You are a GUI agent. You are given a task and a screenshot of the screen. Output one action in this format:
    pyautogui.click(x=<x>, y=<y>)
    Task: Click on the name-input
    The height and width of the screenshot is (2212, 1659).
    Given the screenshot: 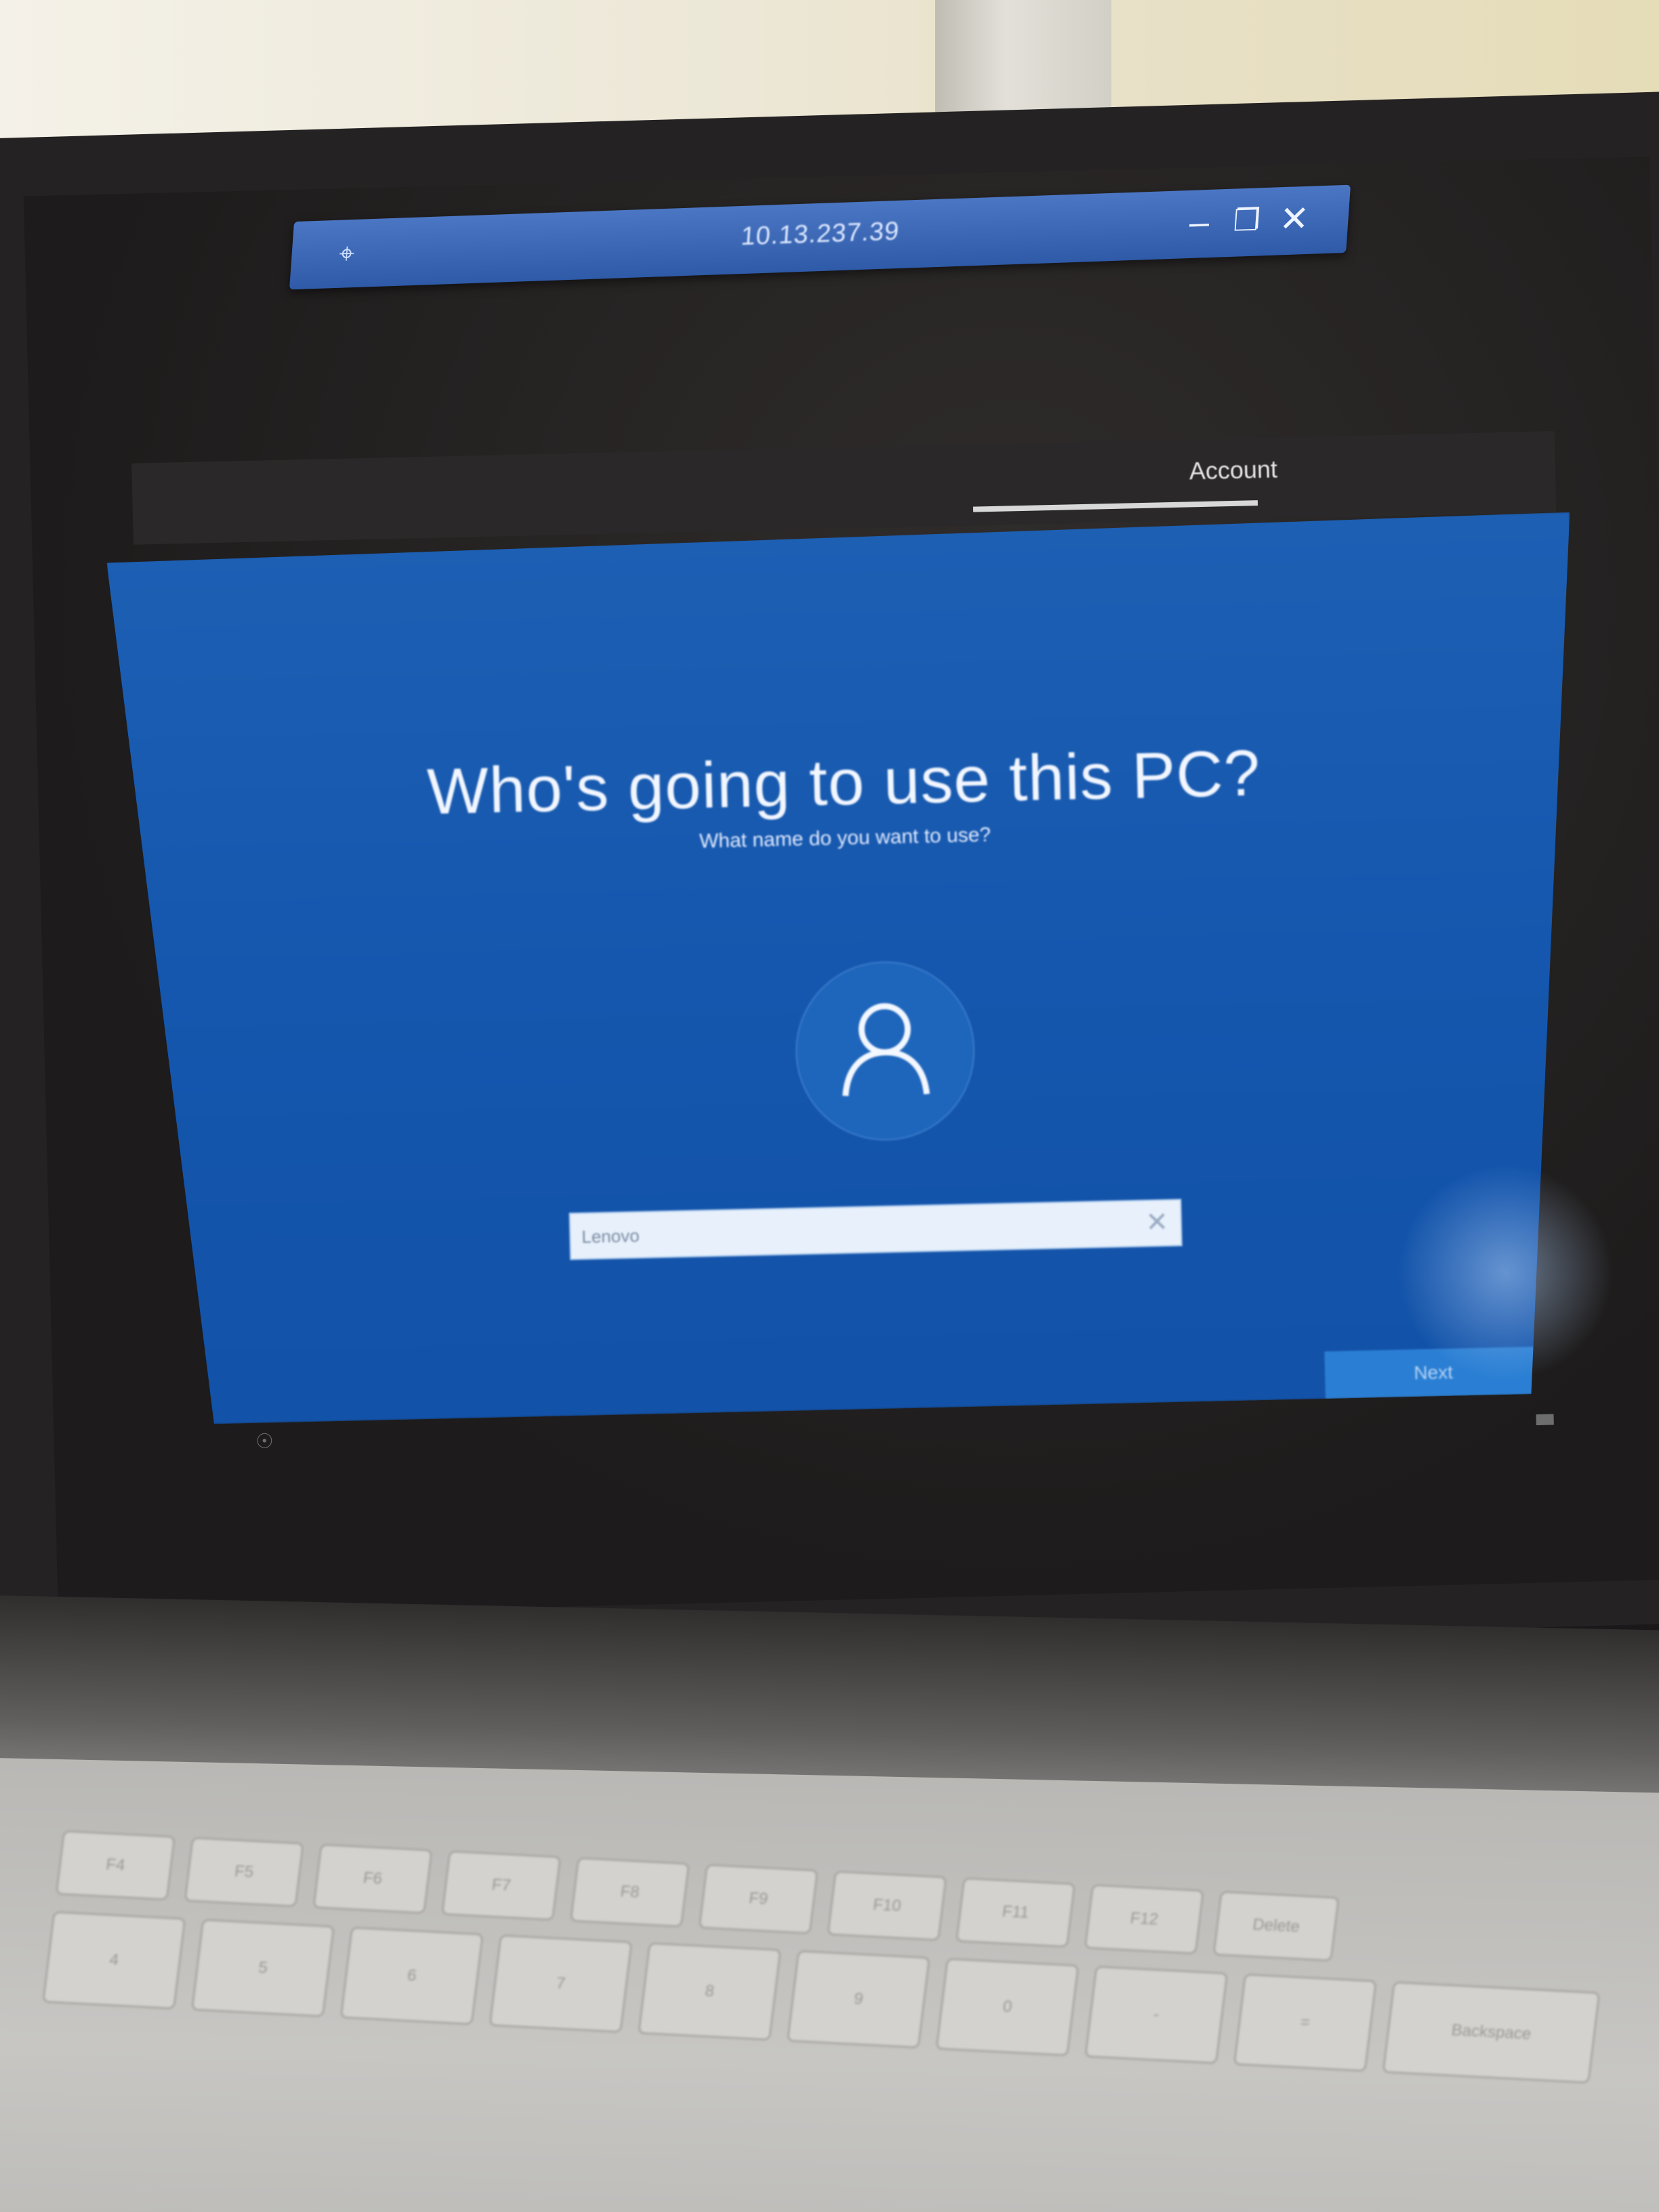 What is the action you would take?
    pyautogui.click(x=853, y=1230)
    